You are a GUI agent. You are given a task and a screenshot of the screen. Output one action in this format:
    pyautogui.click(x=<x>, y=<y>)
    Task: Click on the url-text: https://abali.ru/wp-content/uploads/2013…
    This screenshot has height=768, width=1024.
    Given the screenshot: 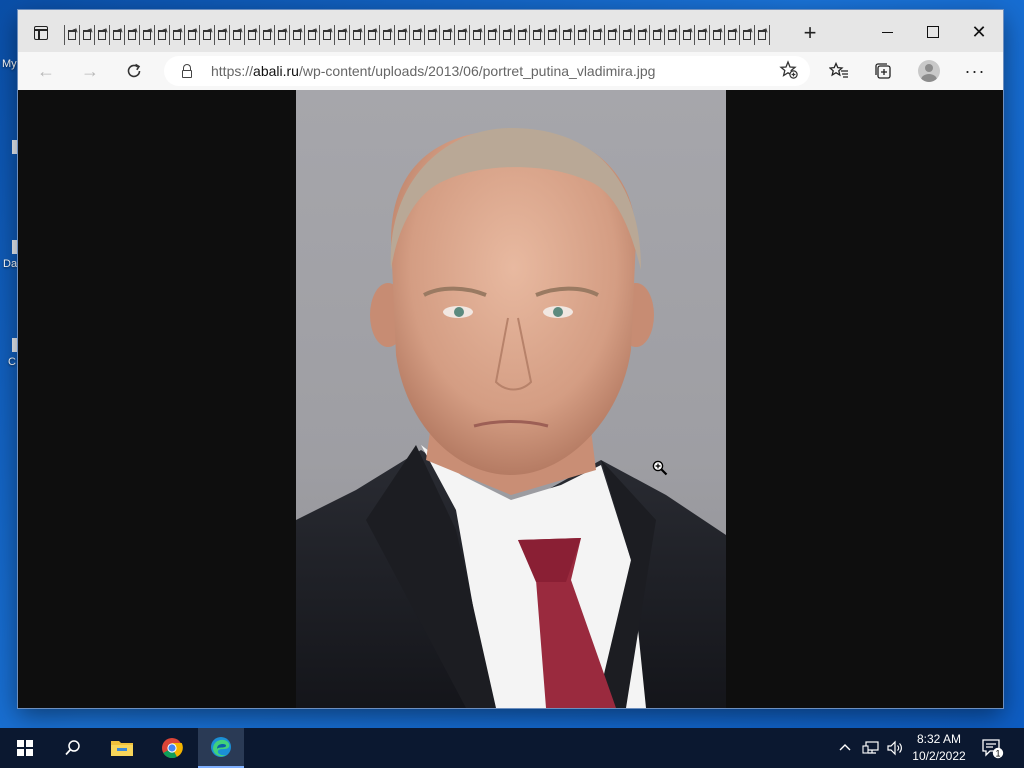 What is the action you would take?
    pyautogui.click(x=433, y=71)
    